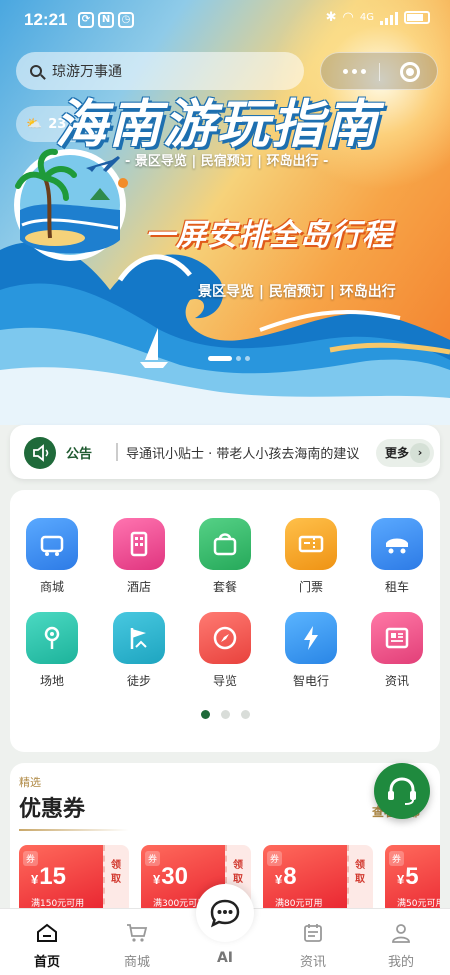  I want to click on home-icon, so click(47, 932).